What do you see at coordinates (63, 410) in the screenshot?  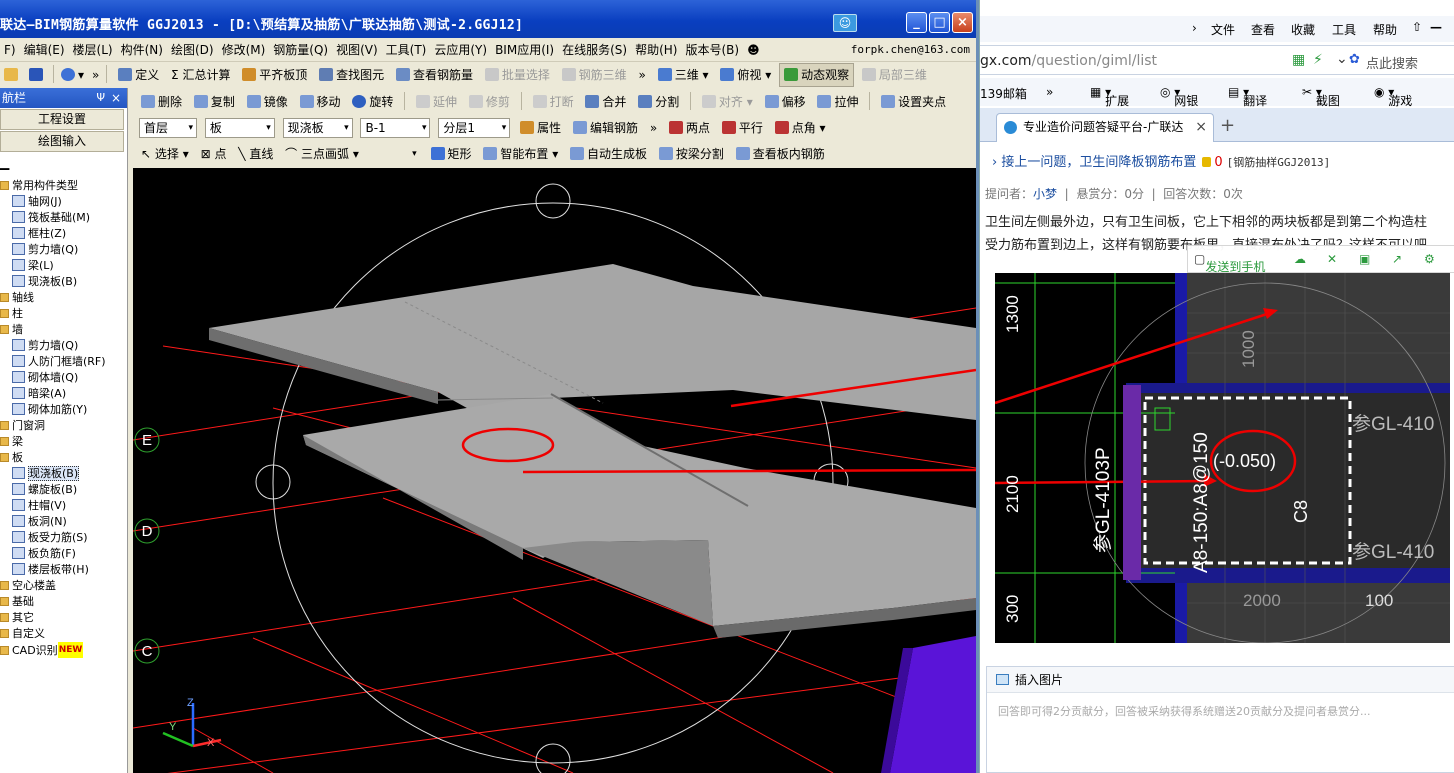 I see `tree-item: 砌体加筋(Y)` at bounding box center [63, 410].